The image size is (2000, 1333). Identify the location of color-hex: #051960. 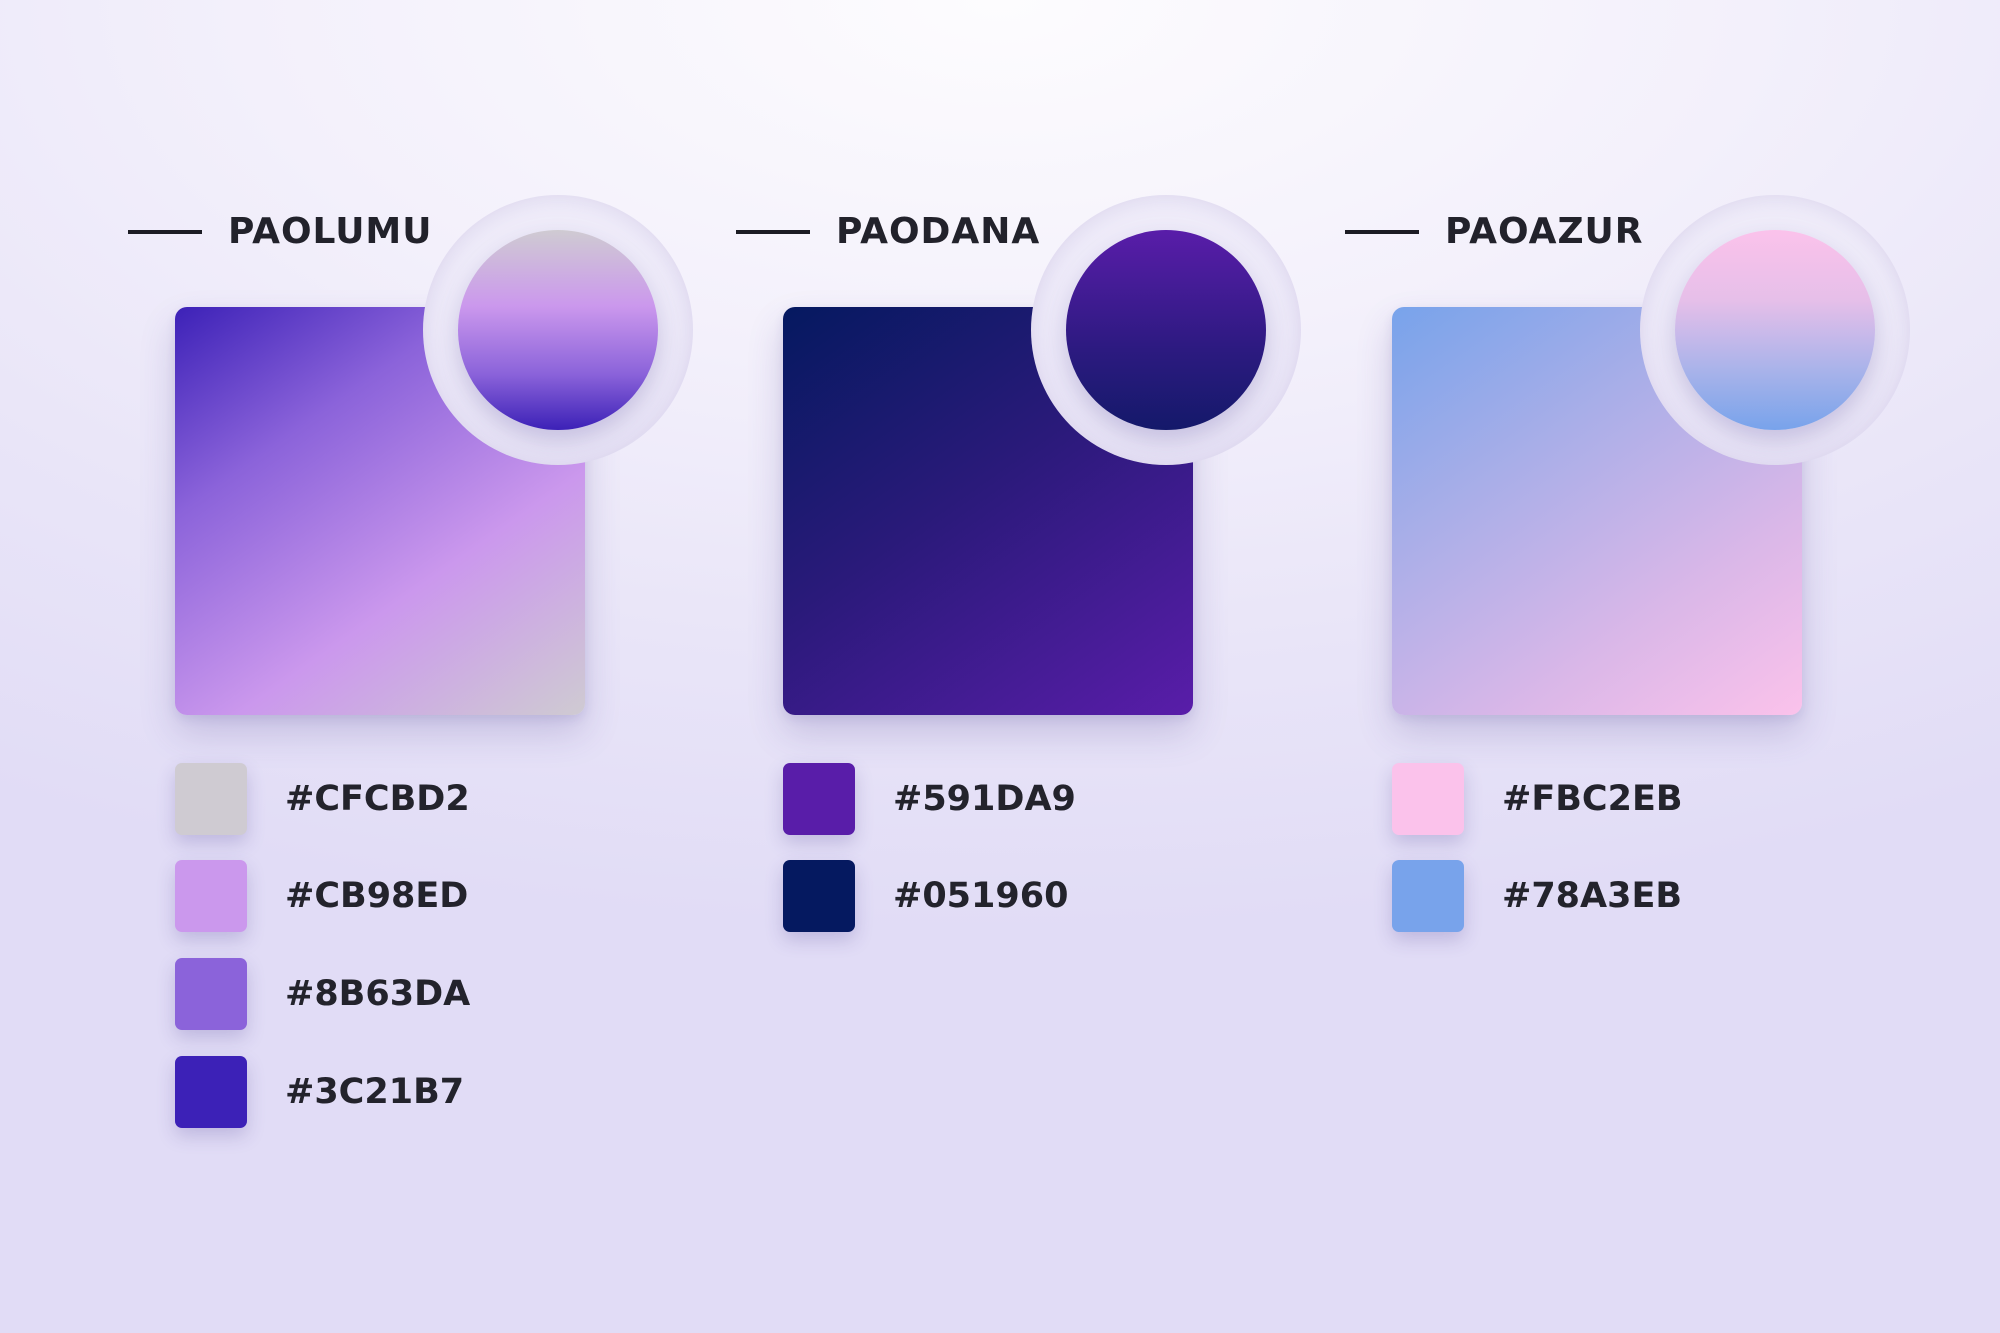
(981, 896).